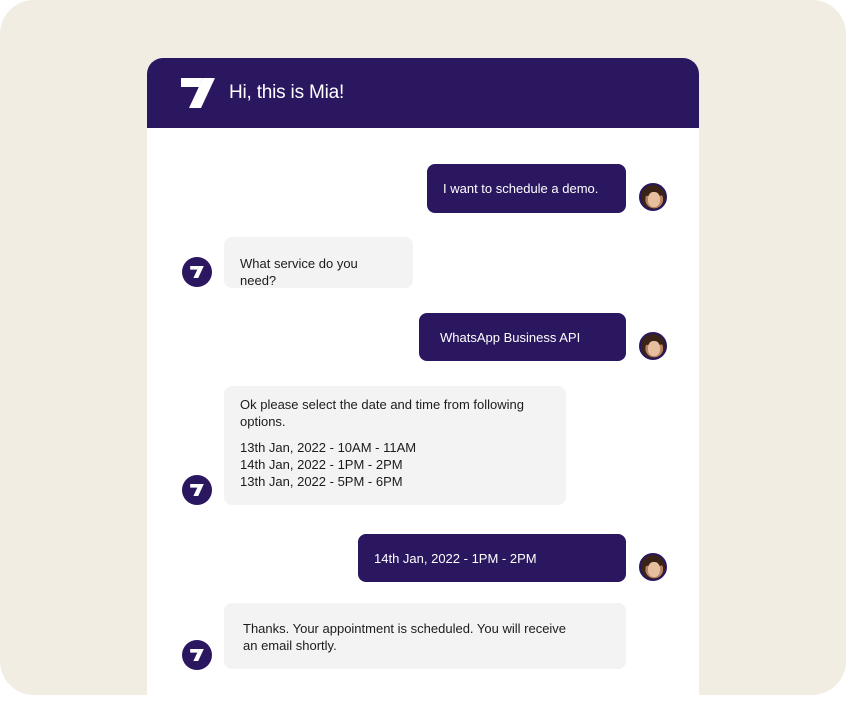 The width and height of the screenshot is (846, 708). What do you see at coordinates (423, 93) in the screenshot?
I see `chat-header: Hi, this is Mia!` at bounding box center [423, 93].